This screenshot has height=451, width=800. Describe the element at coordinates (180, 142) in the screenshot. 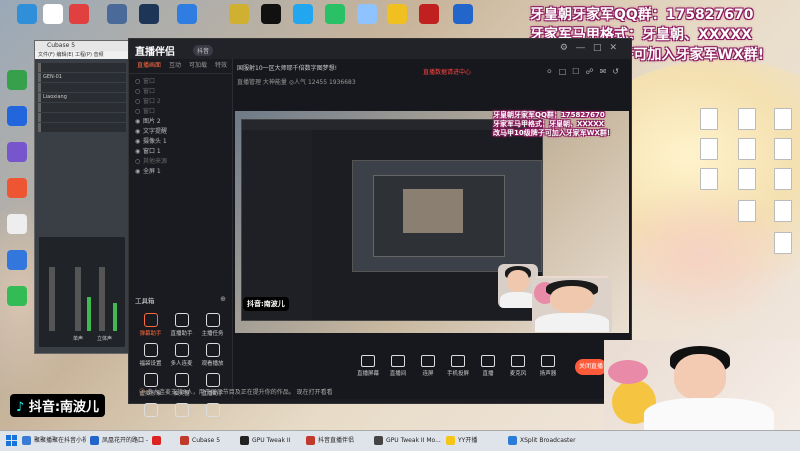

I see `source-item: ◉ 摄像头 1` at that location.